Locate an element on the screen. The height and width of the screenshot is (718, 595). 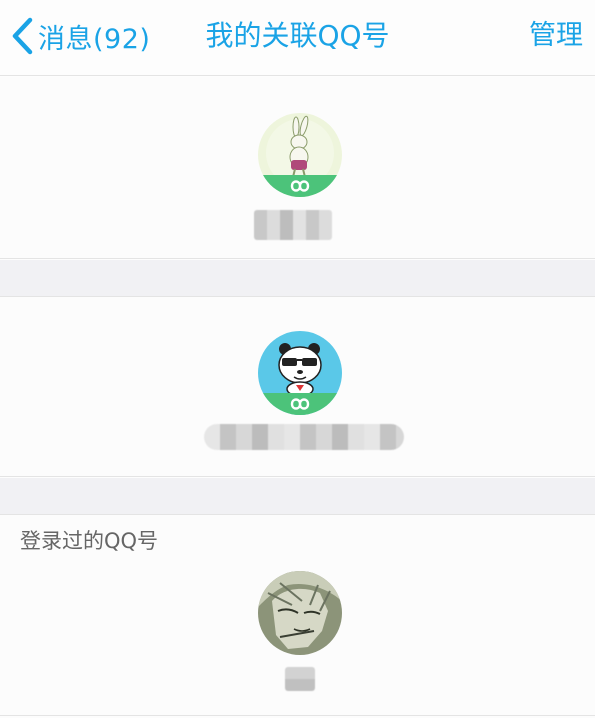
rabbit-avatar-icon is located at coordinates (300, 155).